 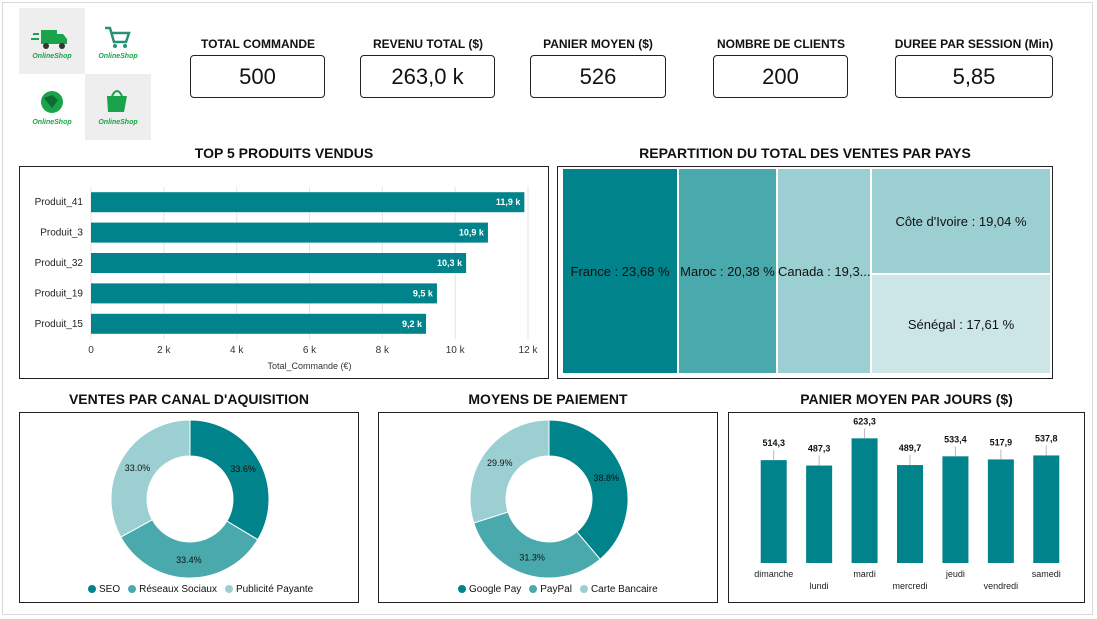 I want to click on y-tick-label: Produit_41, so click(x=59, y=202).